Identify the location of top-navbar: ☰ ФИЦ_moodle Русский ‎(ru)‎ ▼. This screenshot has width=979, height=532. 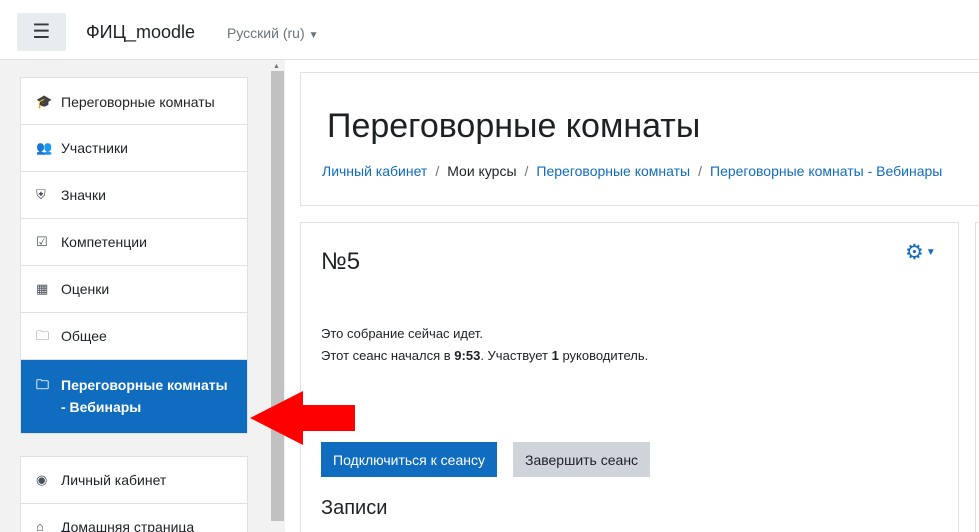
(489, 30).